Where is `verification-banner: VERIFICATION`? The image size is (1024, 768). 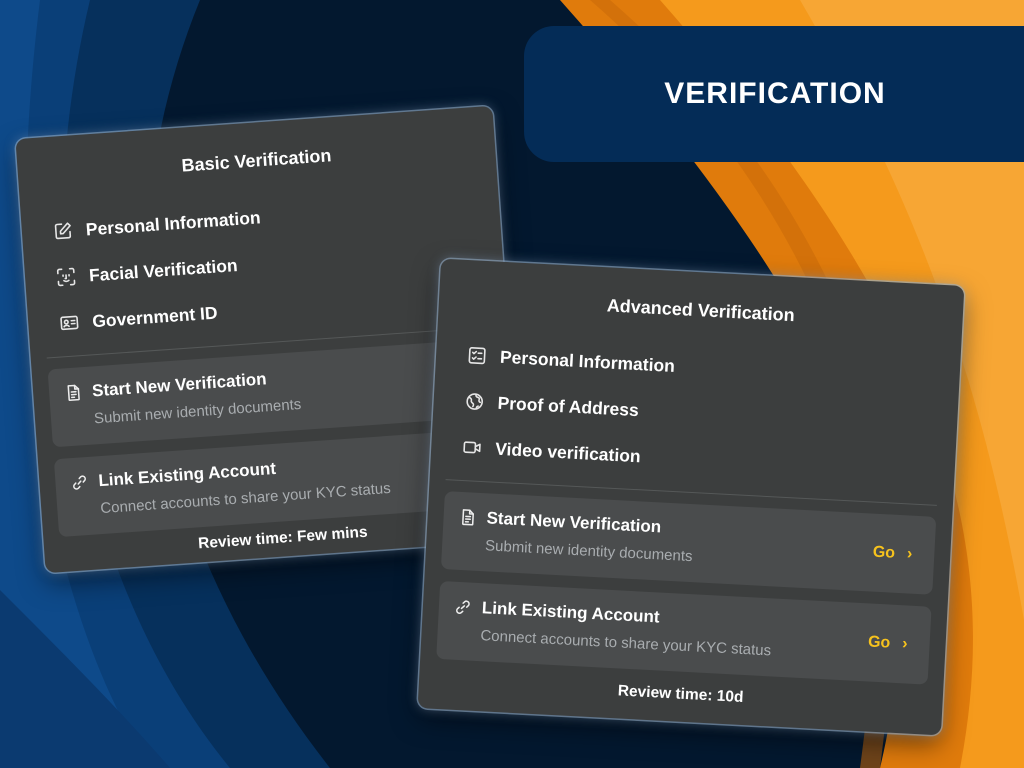
verification-banner: VERIFICATION is located at coordinates (774, 94).